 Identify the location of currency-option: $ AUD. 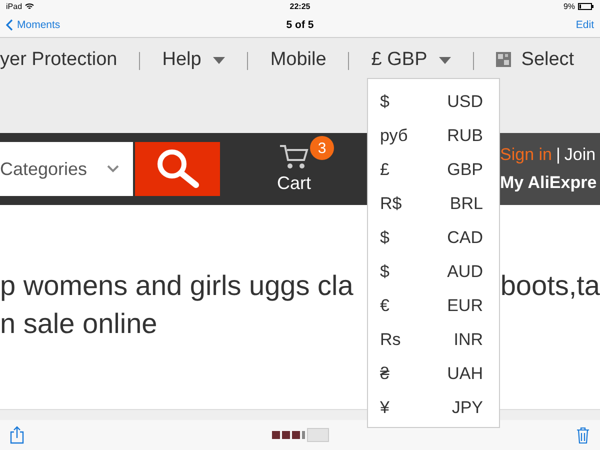
(433, 272).